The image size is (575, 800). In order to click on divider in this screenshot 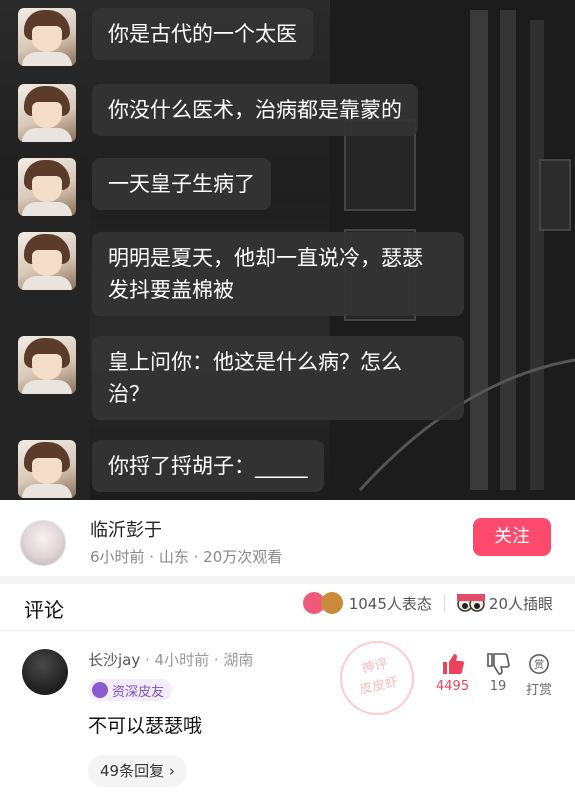, I will do `click(444, 603)`.